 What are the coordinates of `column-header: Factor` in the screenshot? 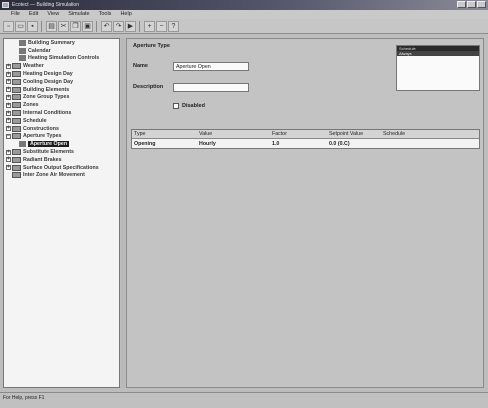 It's located at (300, 134).